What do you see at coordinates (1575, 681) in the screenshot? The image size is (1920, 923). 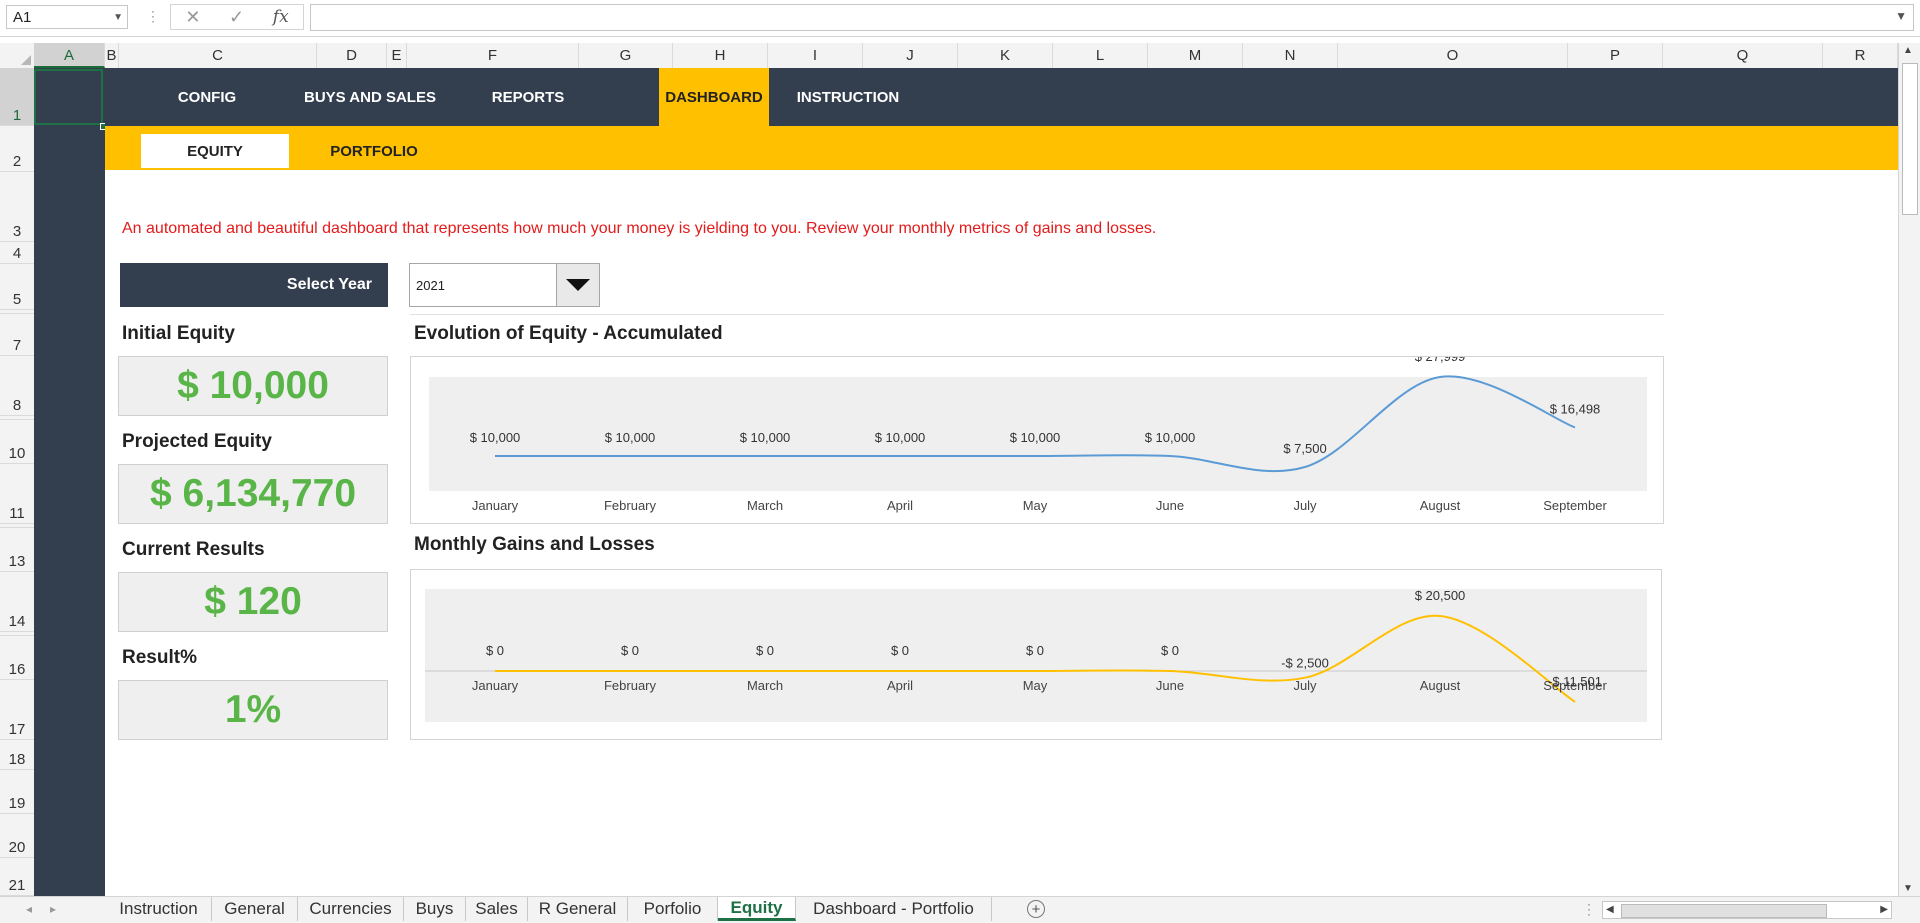 I see `data-label: -$ 11,501` at bounding box center [1575, 681].